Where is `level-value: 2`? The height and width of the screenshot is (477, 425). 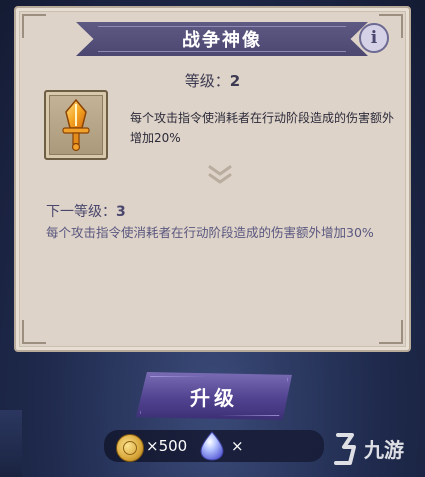
level-value: 2 is located at coordinates (235, 81).